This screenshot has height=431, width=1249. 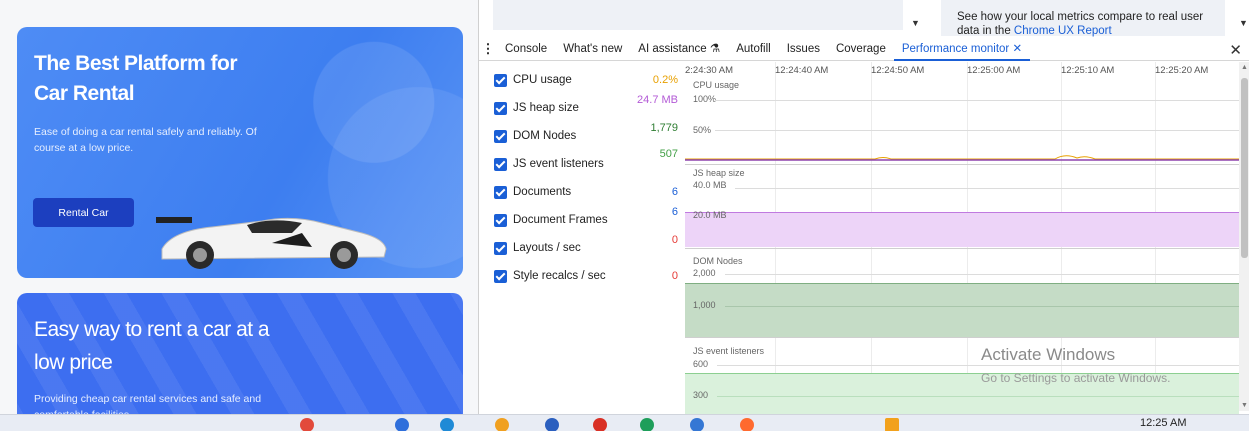 What do you see at coordinates (709, 70) in the screenshot?
I see `time-label: 2:24:30 AM` at bounding box center [709, 70].